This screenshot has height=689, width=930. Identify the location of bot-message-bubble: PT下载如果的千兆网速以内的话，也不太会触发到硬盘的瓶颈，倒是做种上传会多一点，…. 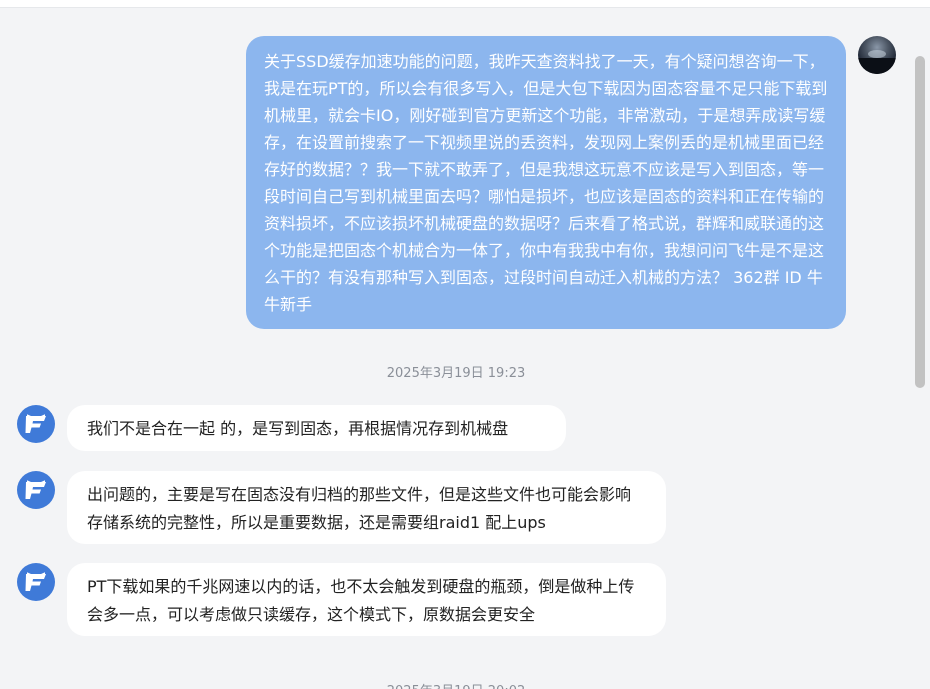
(366, 599).